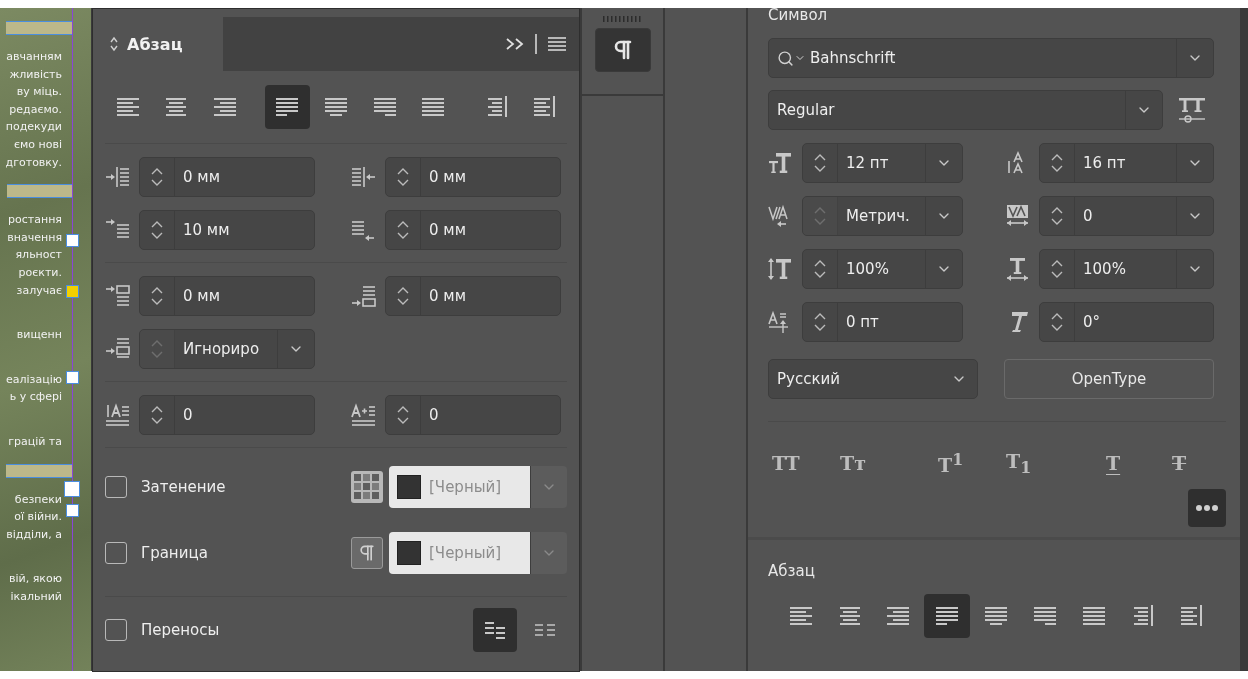 Image resolution: width=1248 pixels, height=679 pixels. I want to click on font-family-dropdown: Bahnschrift, so click(991, 58).